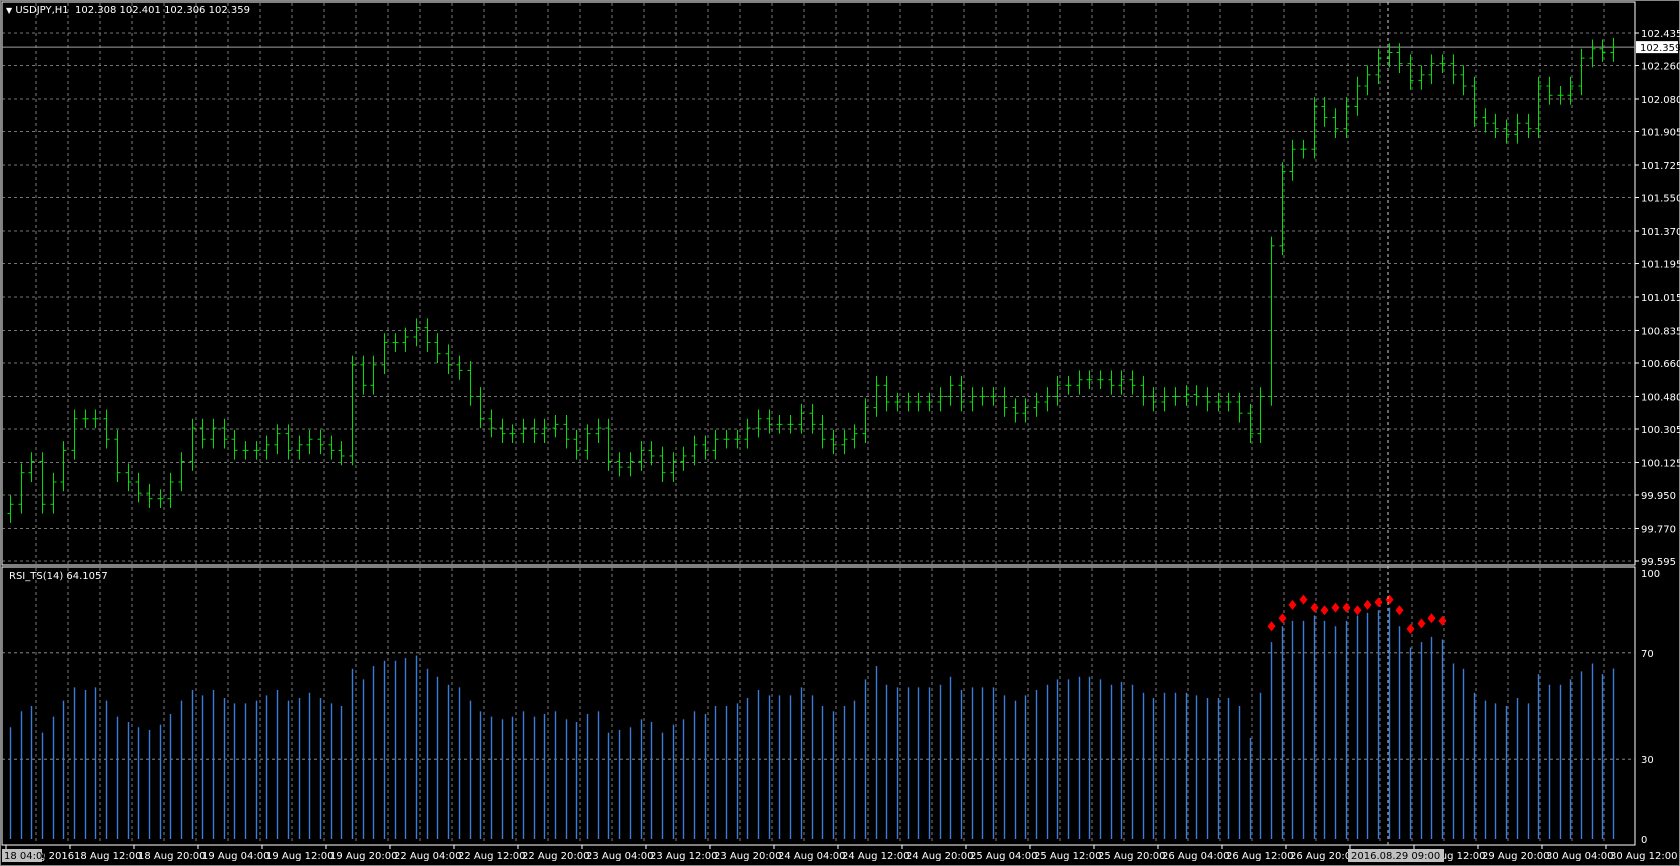  Describe the element at coordinates (107, 856) in the screenshot. I see `time-label: 18 Aug 12:00` at that location.